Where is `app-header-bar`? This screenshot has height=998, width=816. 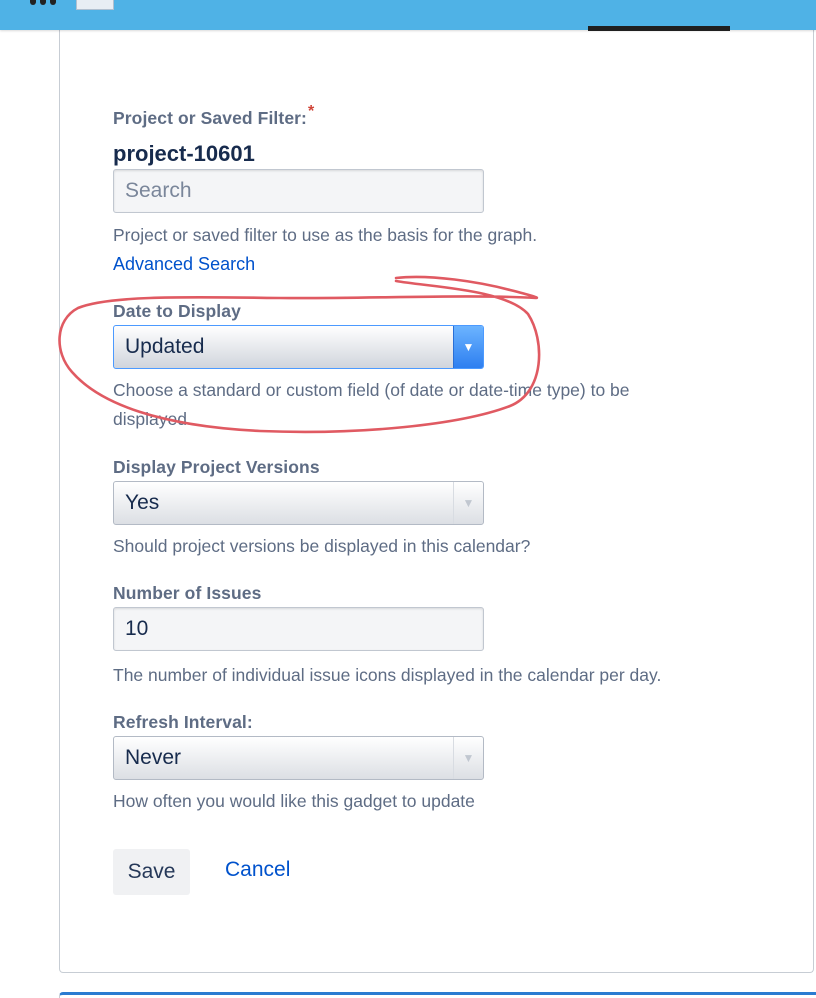 app-header-bar is located at coordinates (408, 15).